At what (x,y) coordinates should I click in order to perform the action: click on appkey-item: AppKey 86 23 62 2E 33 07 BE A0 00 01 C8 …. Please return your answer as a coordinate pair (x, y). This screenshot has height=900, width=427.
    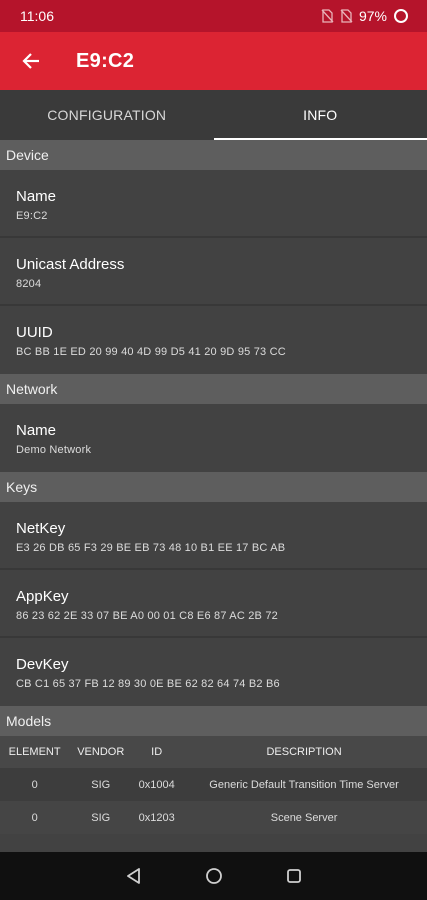
    Looking at the image, I should click on (213, 604).